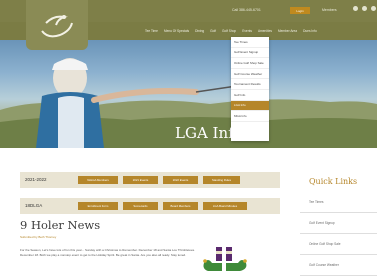 The image size is (377, 277). Describe the element at coordinates (229, 31) in the screenshot. I see `nav-item-golf-shop: Golf Shop` at that location.